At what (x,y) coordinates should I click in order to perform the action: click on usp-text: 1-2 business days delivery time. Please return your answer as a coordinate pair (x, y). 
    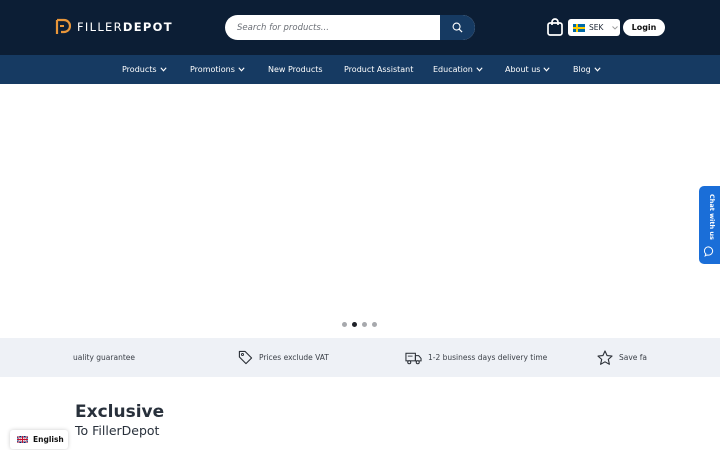
    Looking at the image, I should click on (488, 357).